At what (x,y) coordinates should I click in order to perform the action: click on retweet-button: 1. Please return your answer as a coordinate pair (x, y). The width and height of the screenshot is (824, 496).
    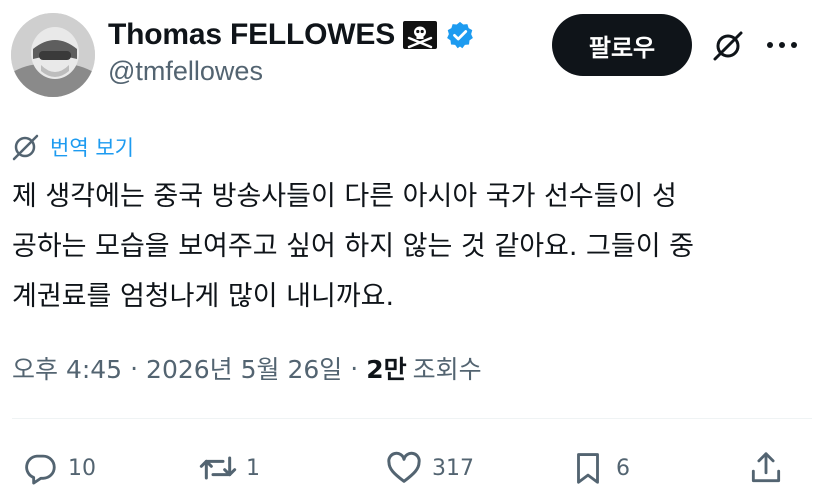
    Looking at the image, I should click on (229, 468).